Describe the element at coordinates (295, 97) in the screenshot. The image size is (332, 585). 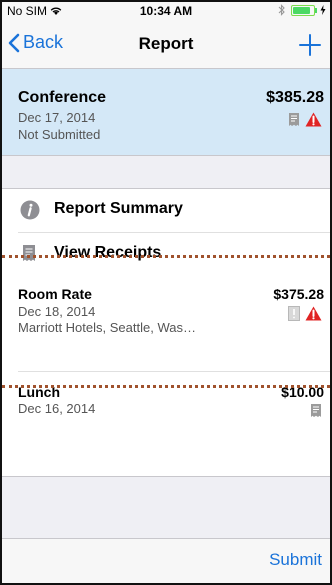
I see `report-amount: $385.28` at that location.